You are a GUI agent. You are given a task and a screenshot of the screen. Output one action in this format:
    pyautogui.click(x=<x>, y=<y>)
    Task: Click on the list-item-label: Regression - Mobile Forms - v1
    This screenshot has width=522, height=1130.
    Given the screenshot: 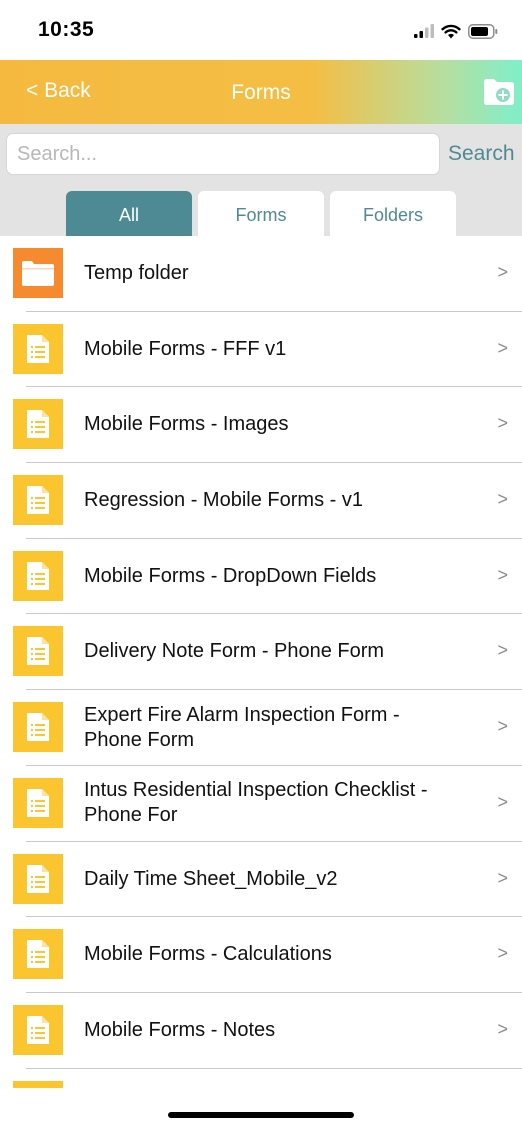 What is the action you would take?
    pyautogui.click(x=223, y=500)
    